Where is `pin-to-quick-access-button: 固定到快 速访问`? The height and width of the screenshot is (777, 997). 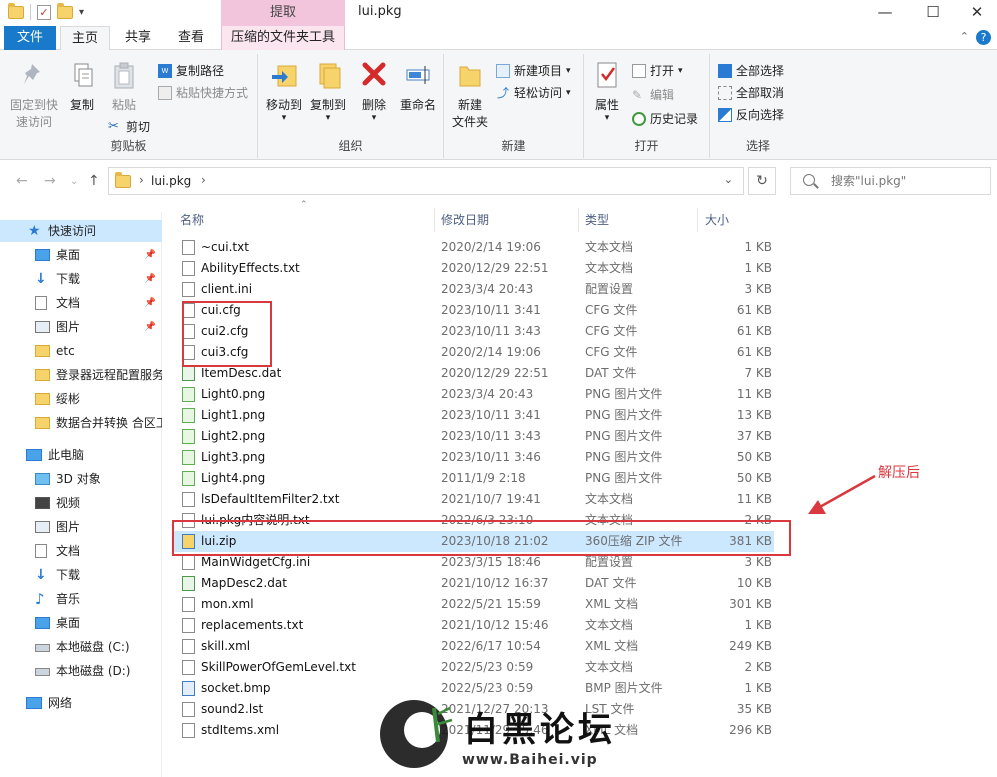 pin-to-quick-access-button: 固定到快 速访问 is located at coordinates (34, 95).